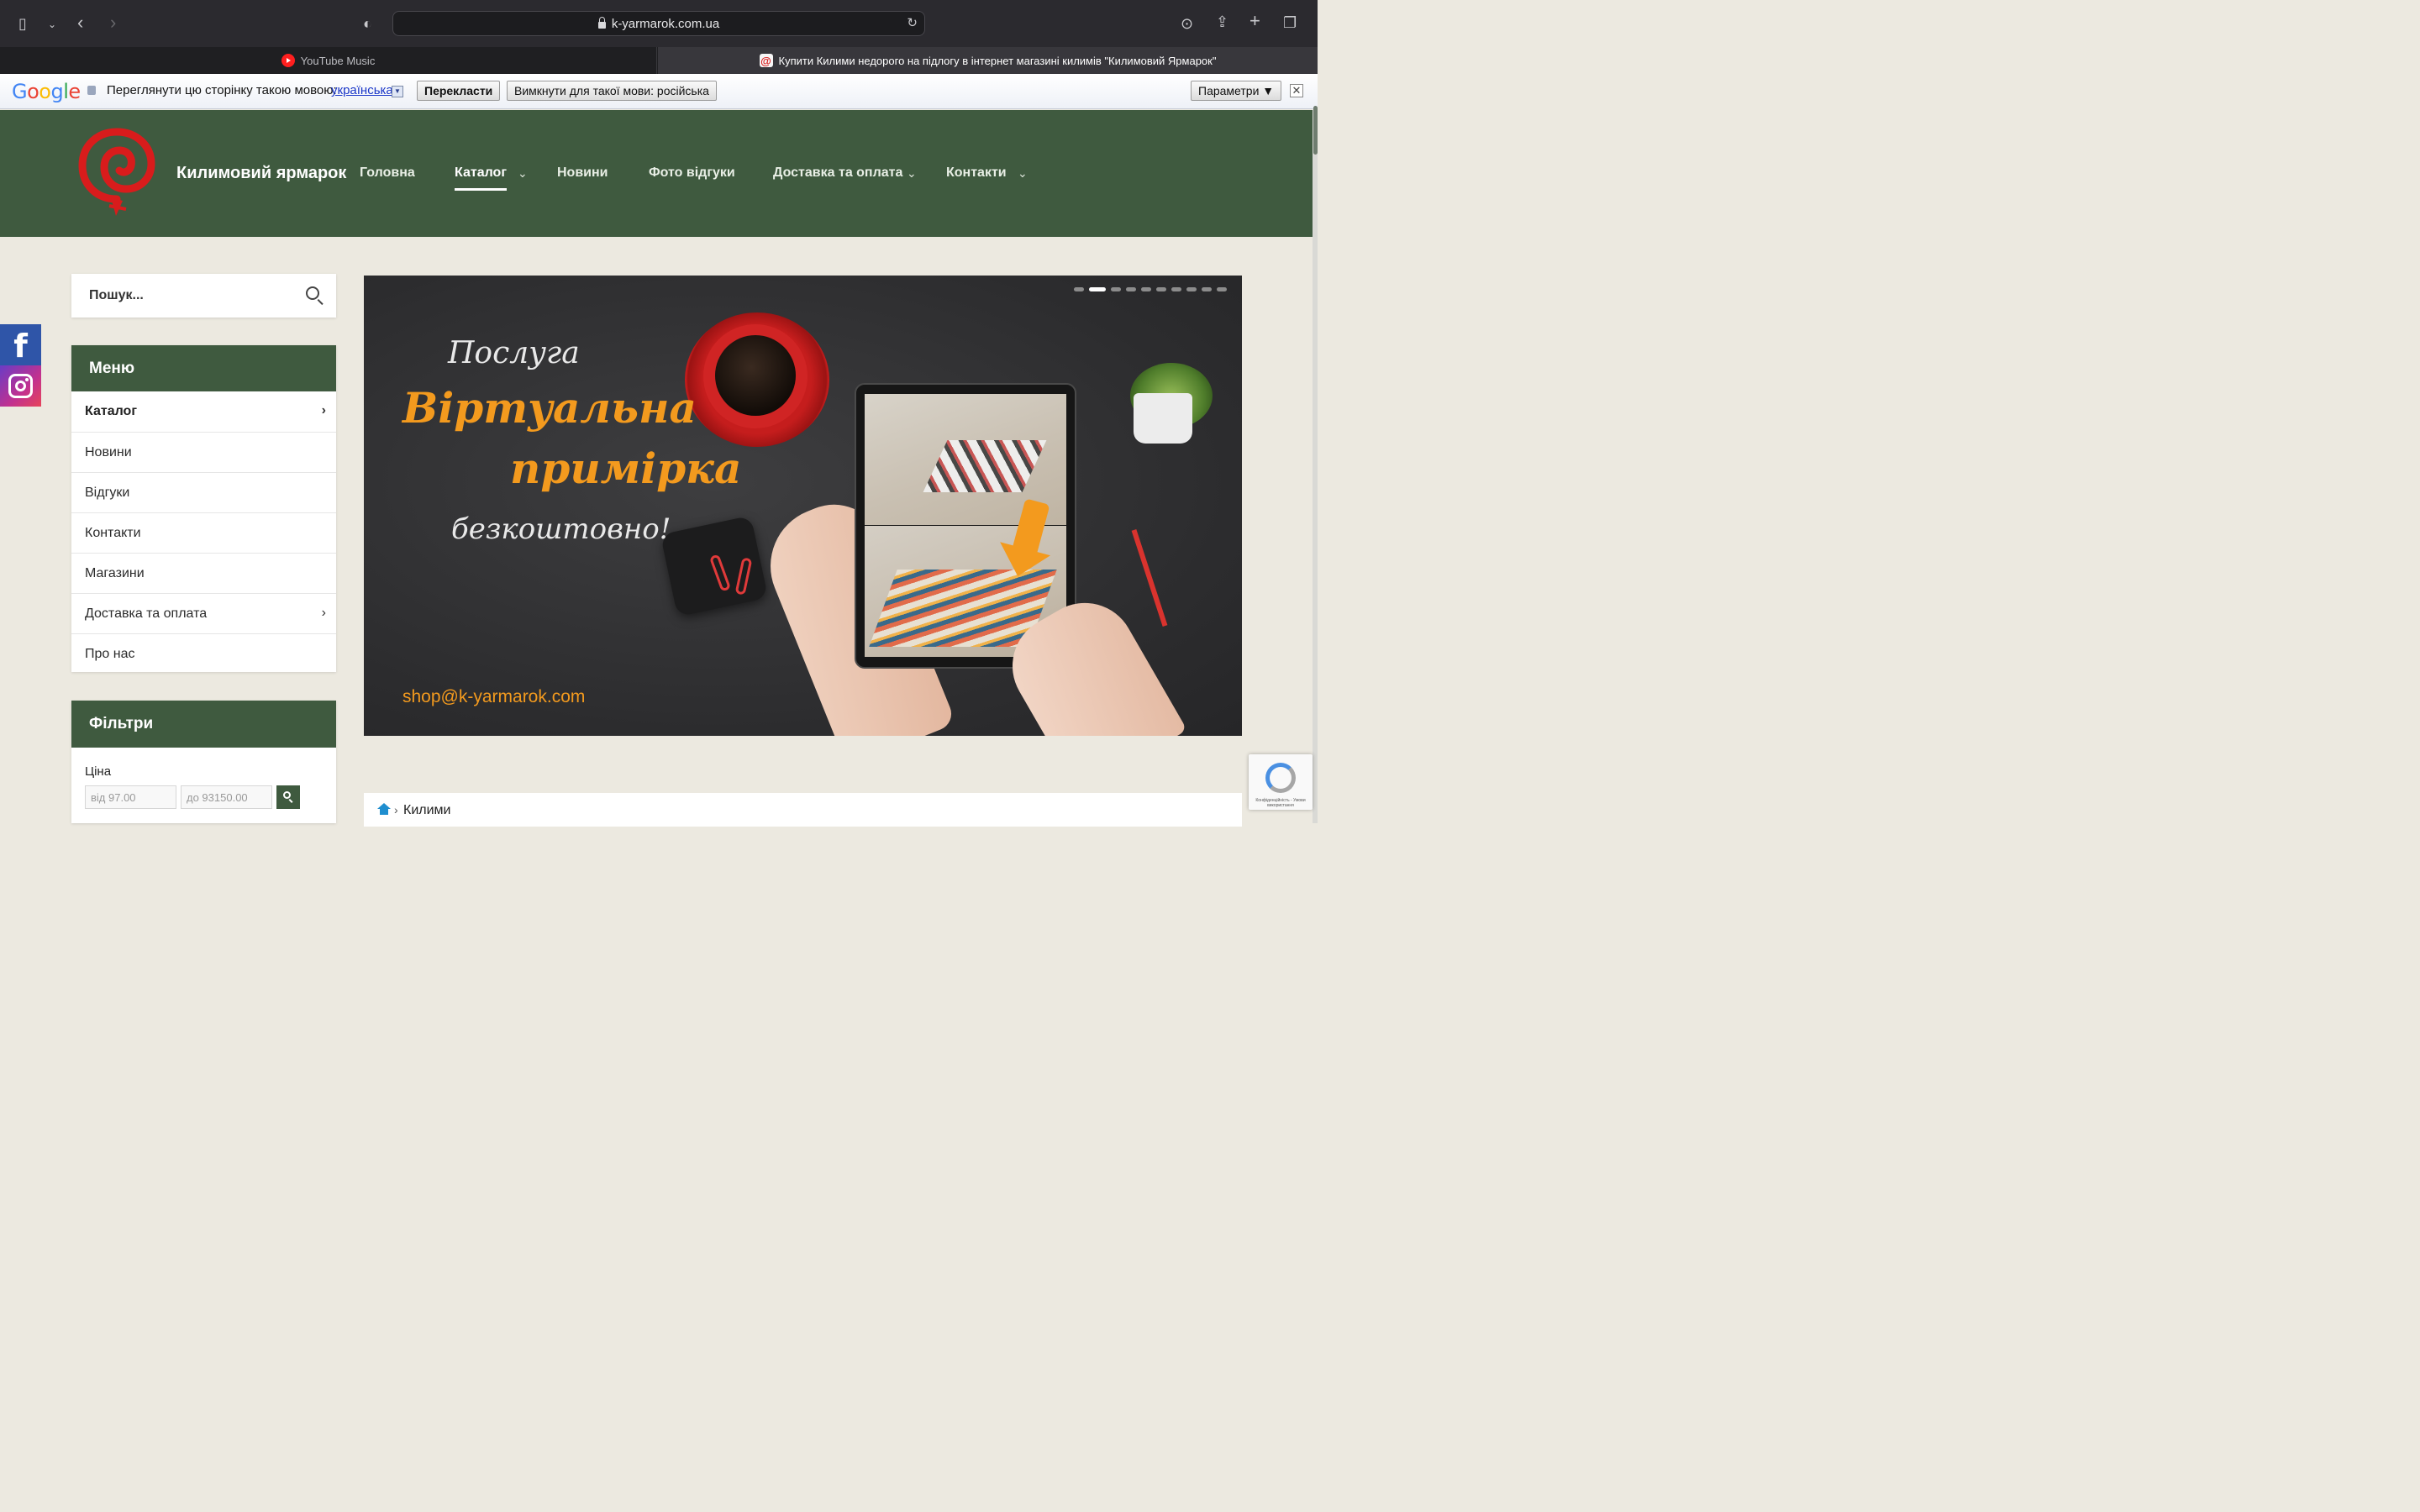 The height and width of the screenshot is (1512, 2420). What do you see at coordinates (261, 173) in the screenshot?
I see `site-brand: Килимовий ярмарок` at bounding box center [261, 173].